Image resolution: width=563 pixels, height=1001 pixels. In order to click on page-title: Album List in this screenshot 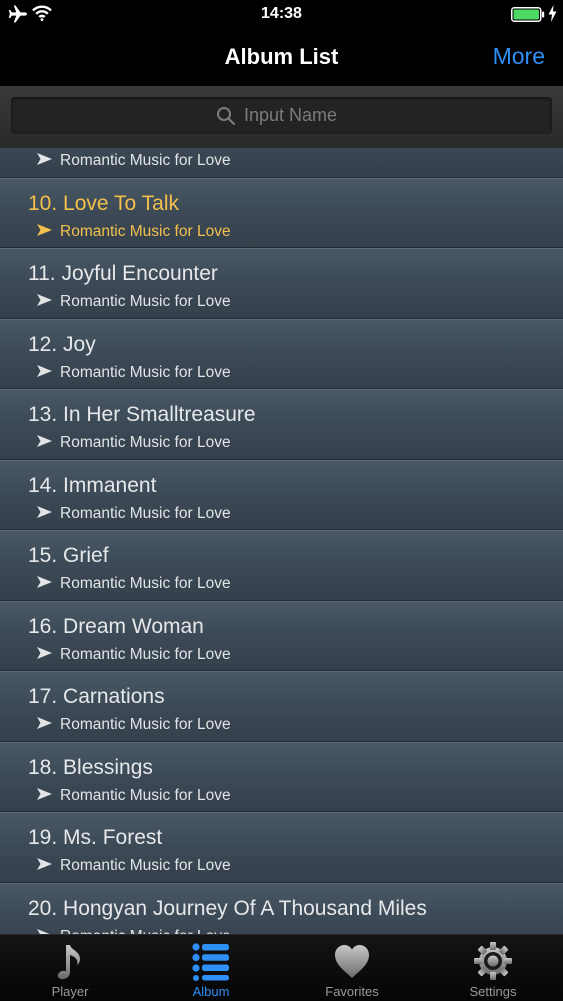, I will do `click(281, 56)`.